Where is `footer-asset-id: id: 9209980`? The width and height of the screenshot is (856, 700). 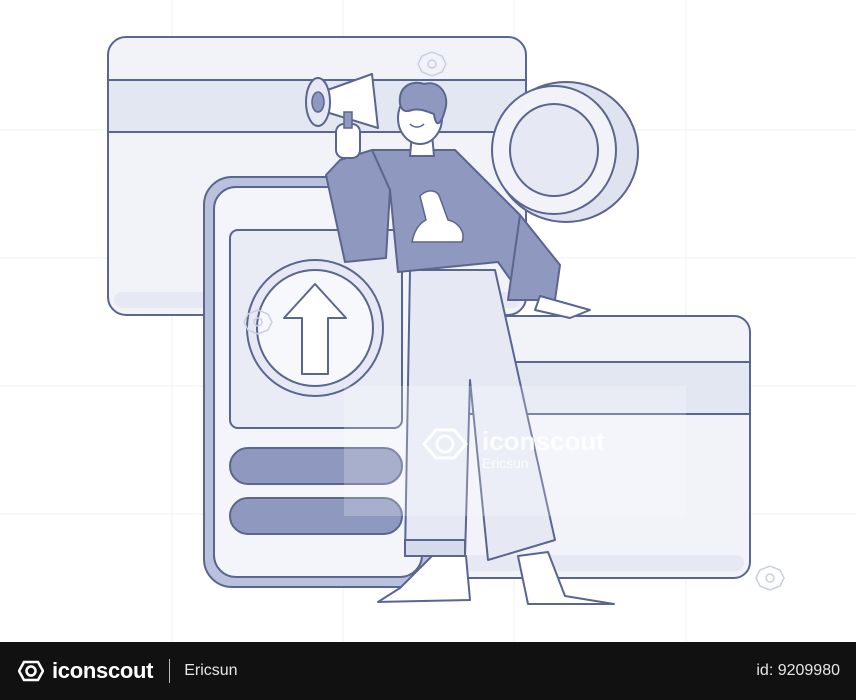 footer-asset-id: id: 9209980 is located at coordinates (798, 670).